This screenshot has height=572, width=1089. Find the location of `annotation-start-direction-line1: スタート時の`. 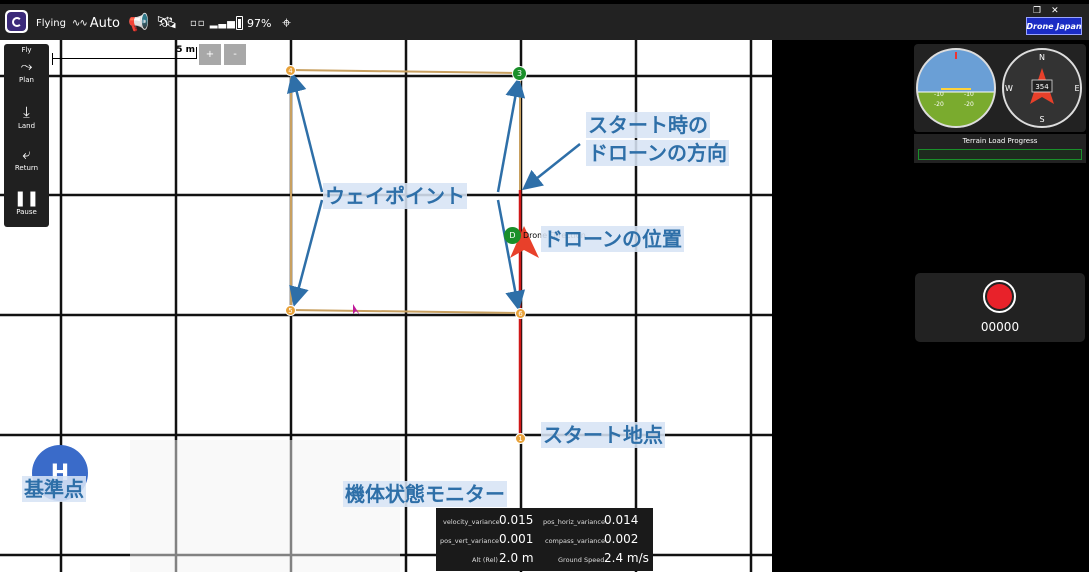

annotation-start-direction-line1: スタート時の is located at coordinates (648, 125).